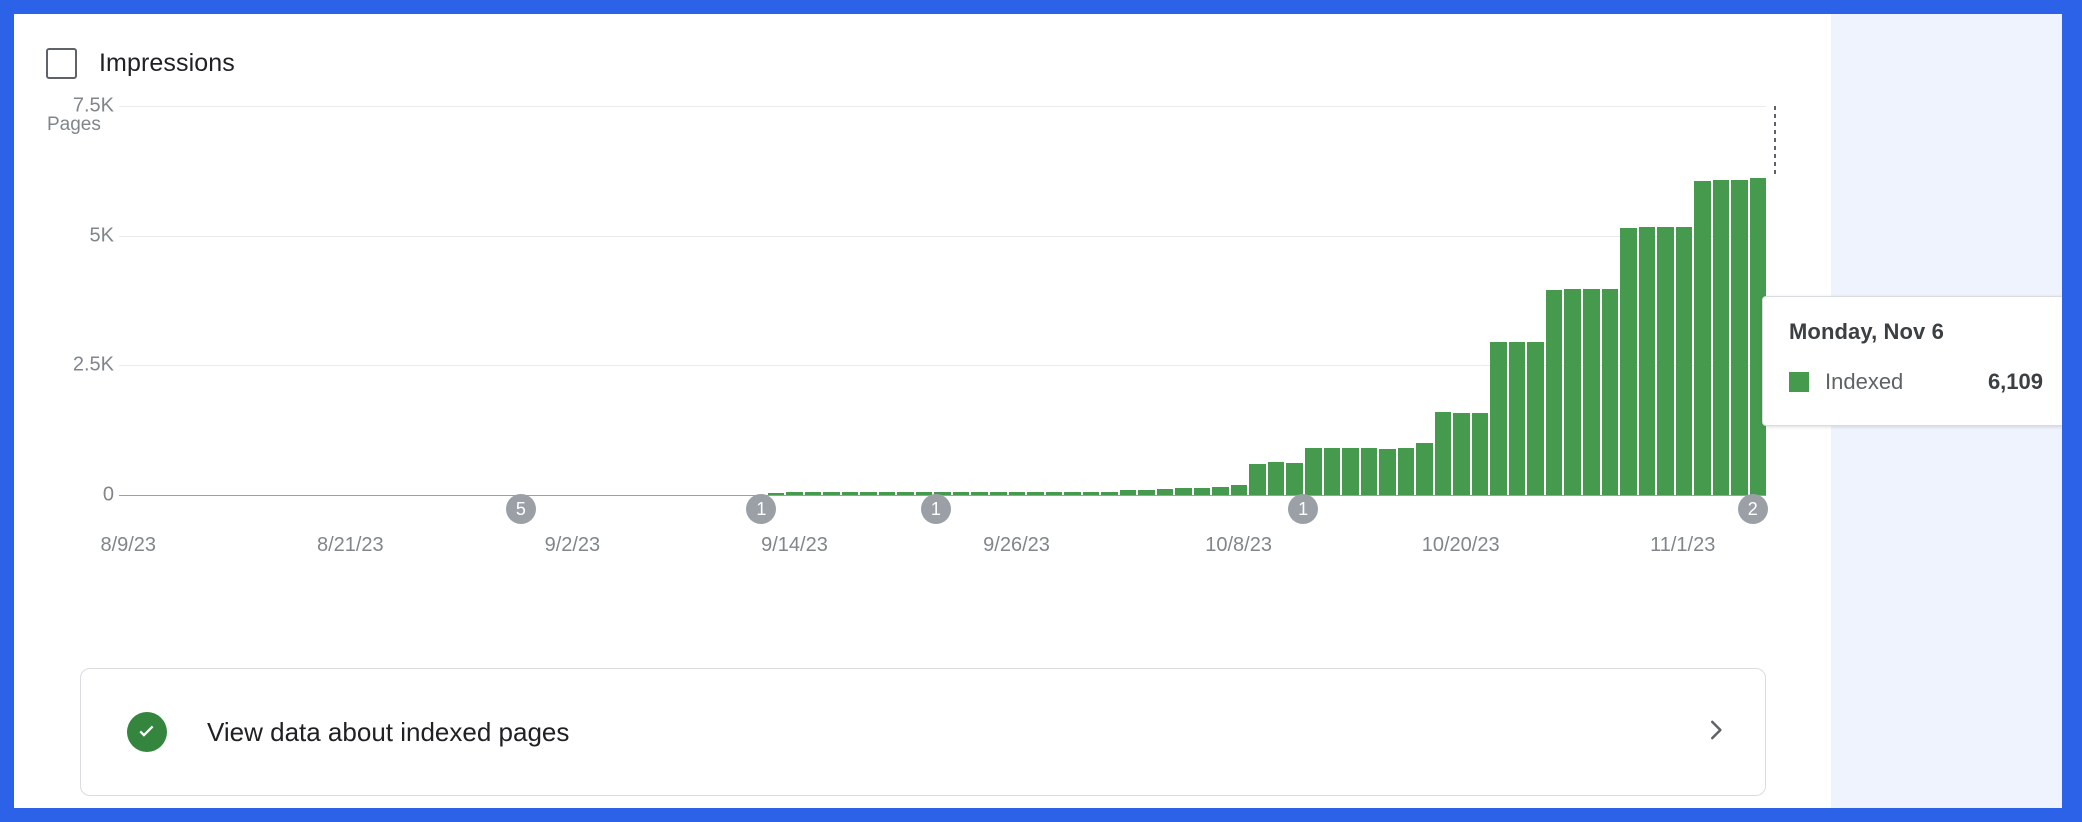 The image size is (2082, 822). I want to click on y-axis-tick: 2.5K, so click(93, 364).